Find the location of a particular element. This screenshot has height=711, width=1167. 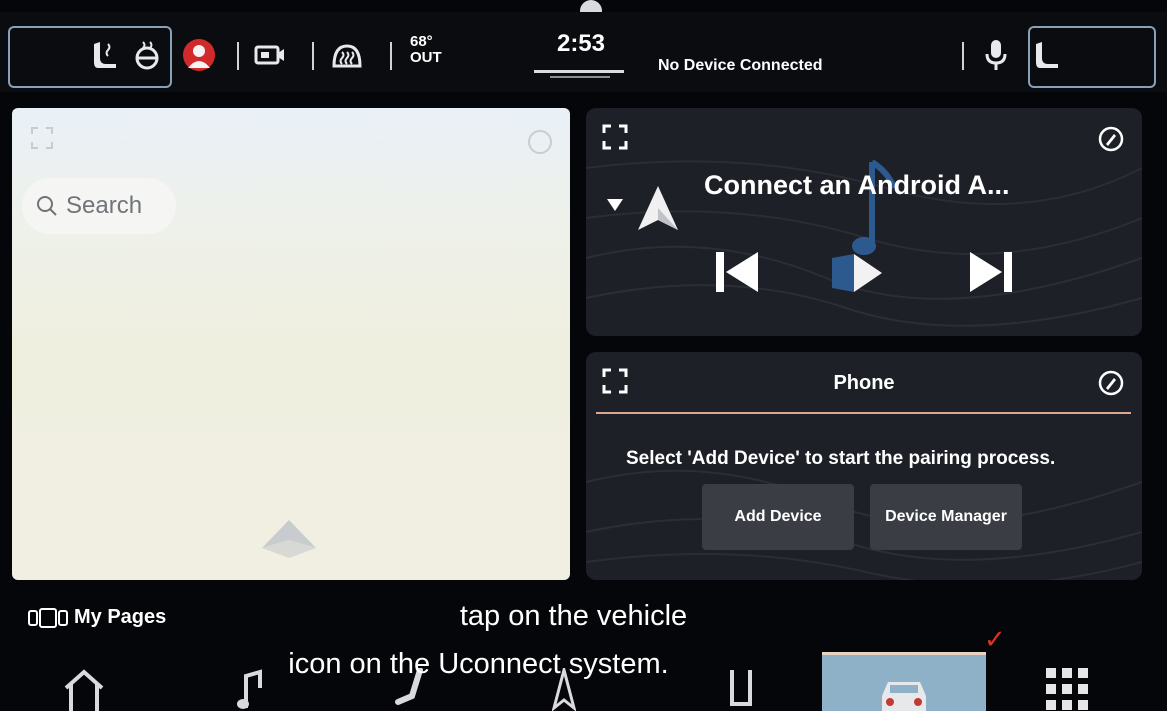

search-icon is located at coordinates (47, 206).